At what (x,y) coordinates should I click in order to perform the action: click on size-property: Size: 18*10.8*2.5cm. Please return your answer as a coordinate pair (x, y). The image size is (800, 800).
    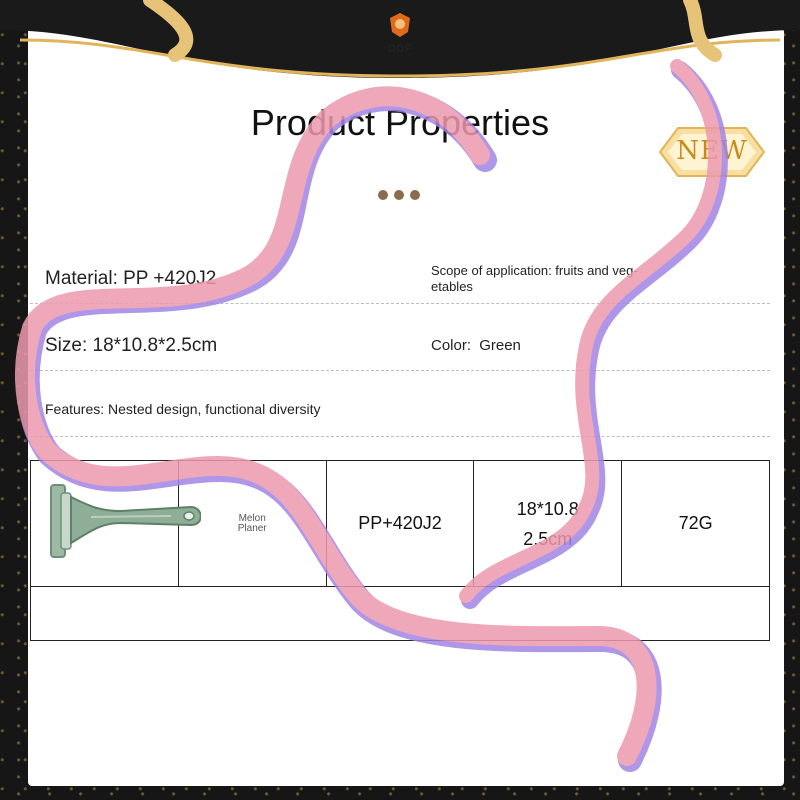
    Looking at the image, I should click on (131, 345).